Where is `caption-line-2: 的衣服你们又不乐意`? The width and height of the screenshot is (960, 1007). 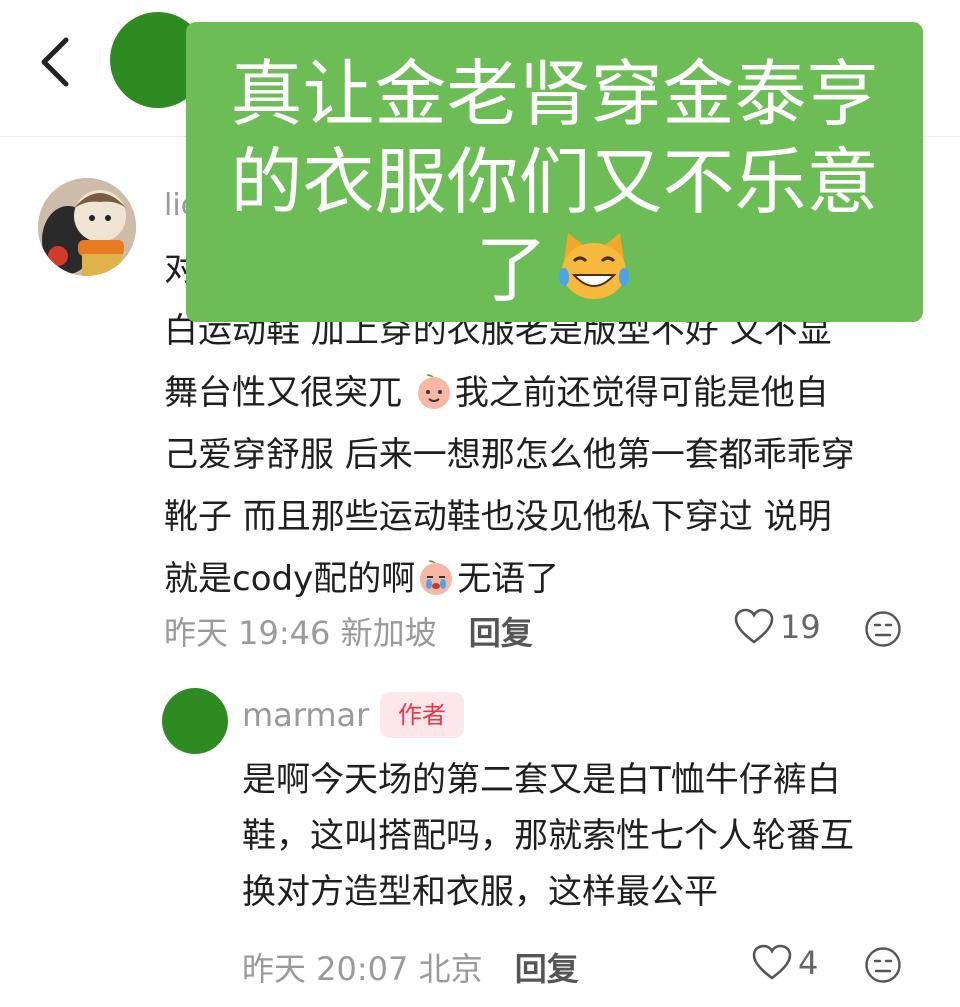 caption-line-2: 的衣服你们又不乐意 is located at coordinates (554, 182).